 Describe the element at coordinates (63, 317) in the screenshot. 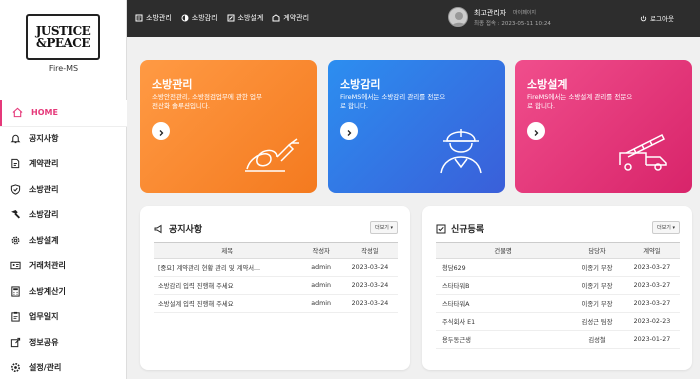

I see `sidebar-item-worklog: 업무일지` at that location.